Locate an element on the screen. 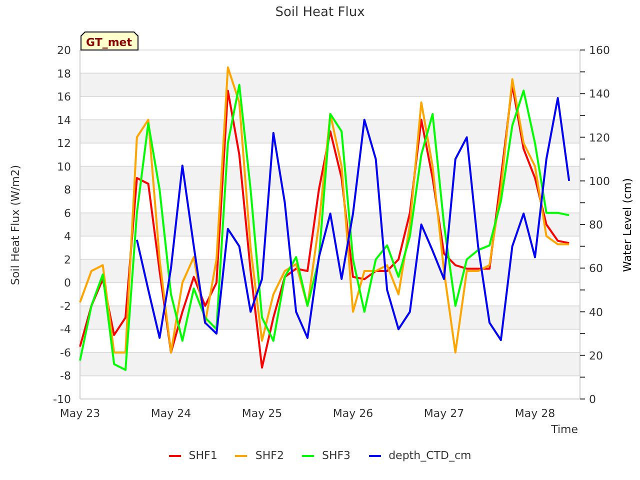  axis-title: Soil Heat Flux (W/m2) is located at coordinates (15, 225).